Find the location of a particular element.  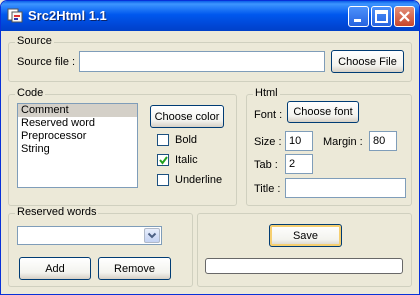

choose-color-button: Choose color is located at coordinates (187, 116).